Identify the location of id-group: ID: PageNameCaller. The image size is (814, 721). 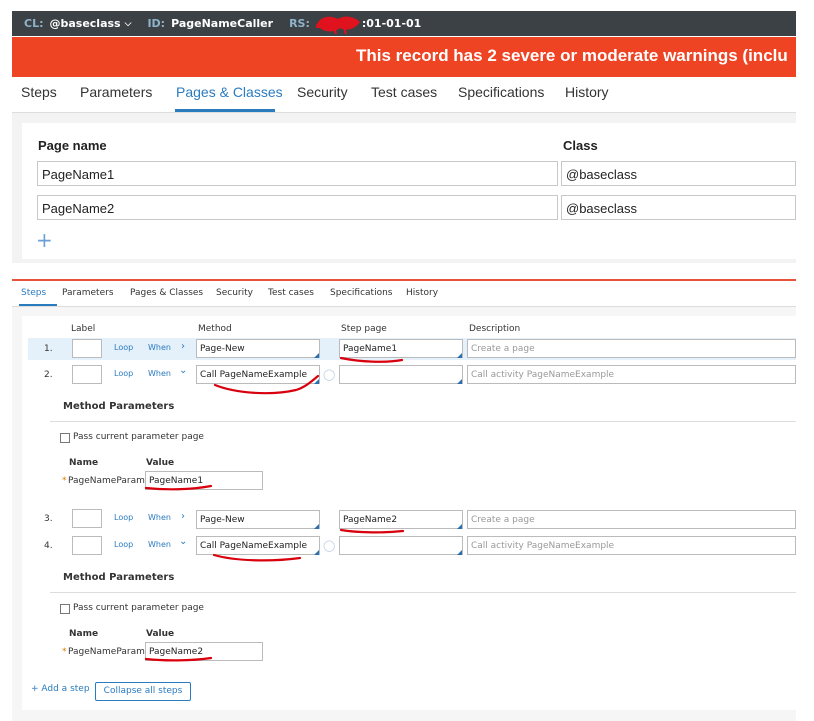
(210, 23).